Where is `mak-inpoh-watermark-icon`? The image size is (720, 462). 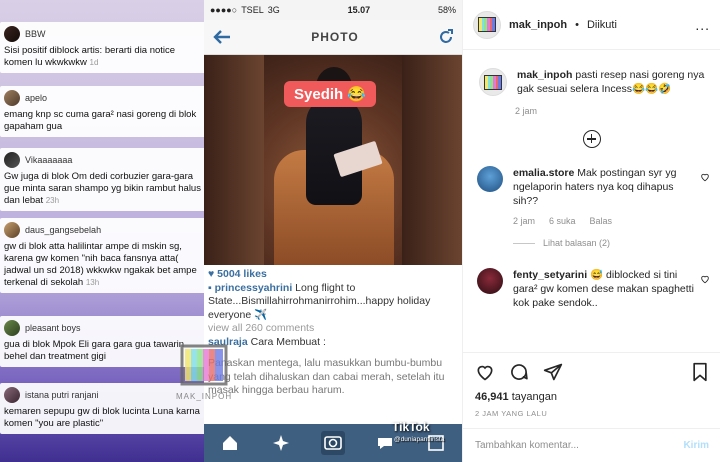 mak-inpoh-watermark-icon is located at coordinates (204, 365).